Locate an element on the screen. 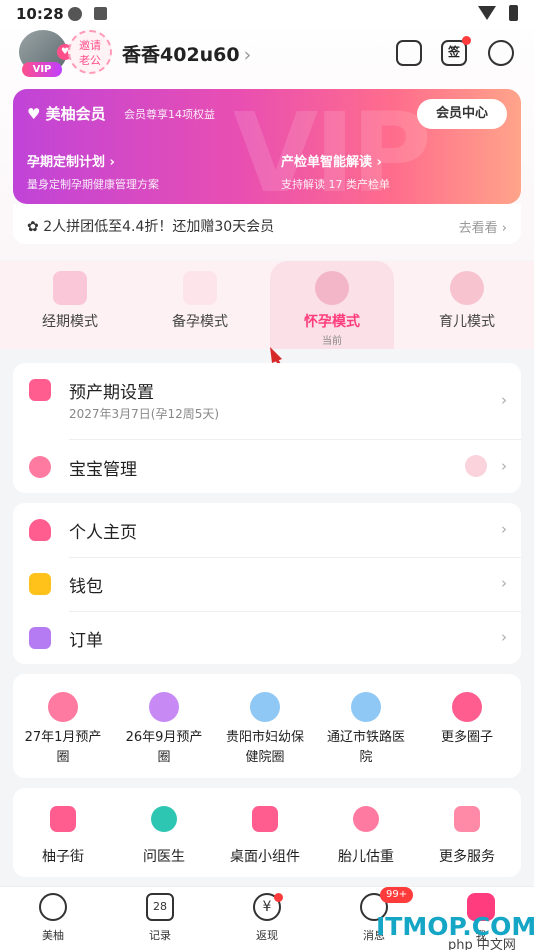 This screenshot has height=950, width=534. row-label: 个人主页 is located at coordinates (103, 533).